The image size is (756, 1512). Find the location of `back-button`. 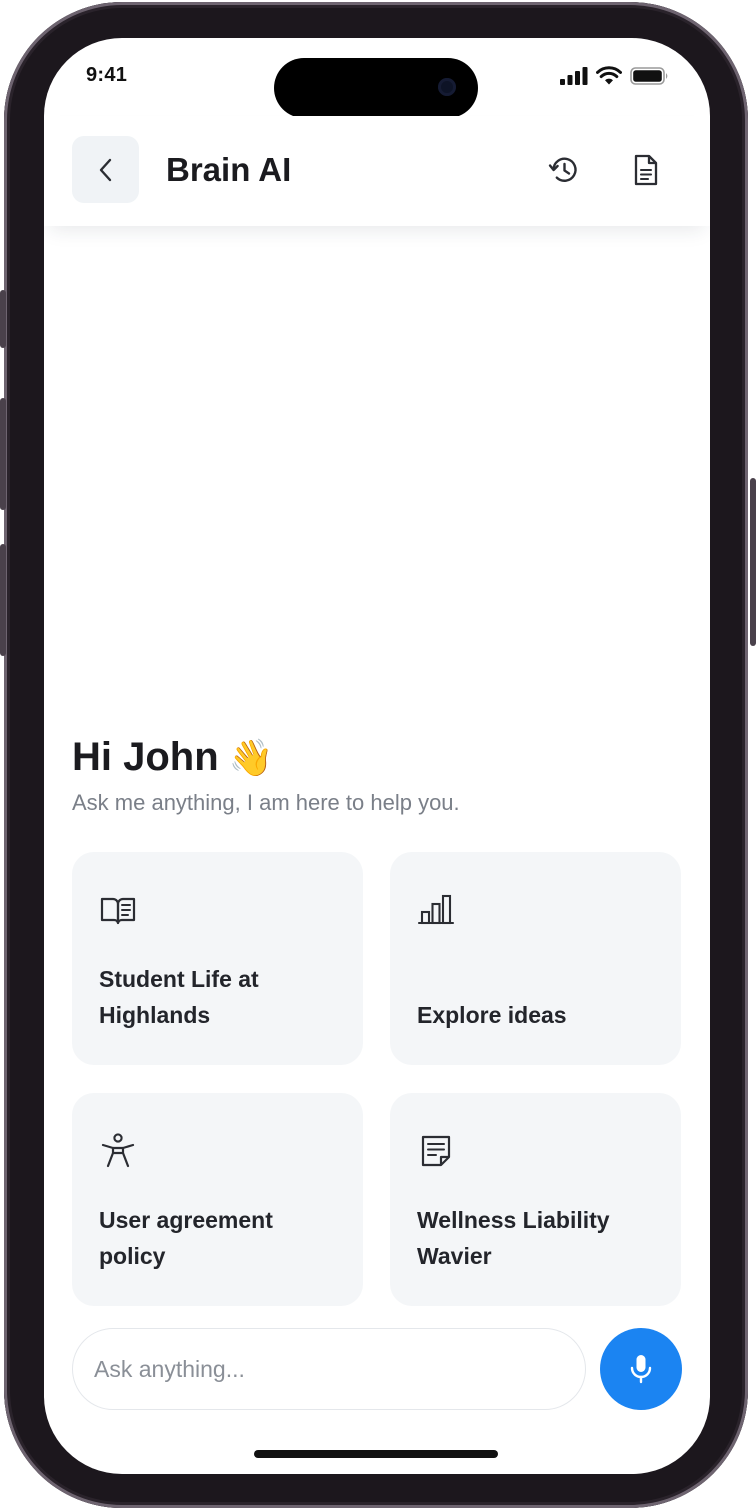

back-button is located at coordinates (105, 169).